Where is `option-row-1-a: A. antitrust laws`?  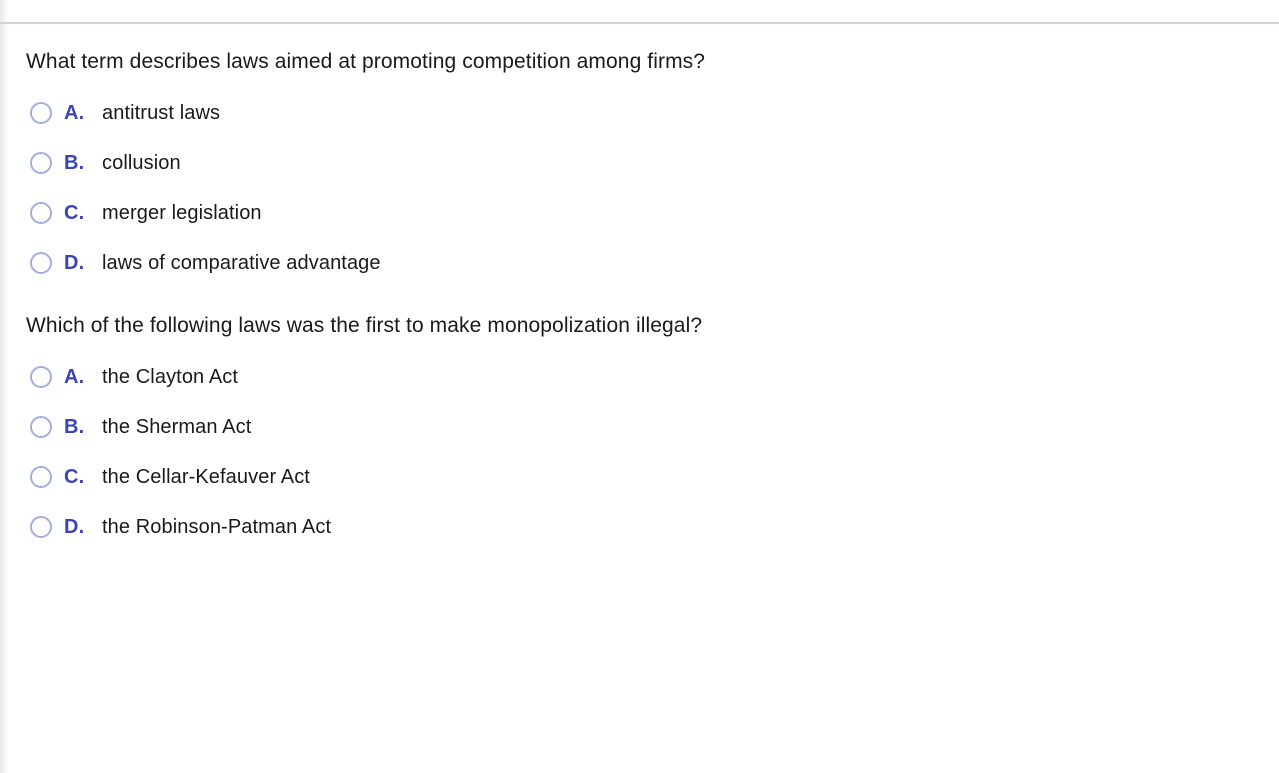
option-row-1-a: A. antitrust laws is located at coordinates (652, 113).